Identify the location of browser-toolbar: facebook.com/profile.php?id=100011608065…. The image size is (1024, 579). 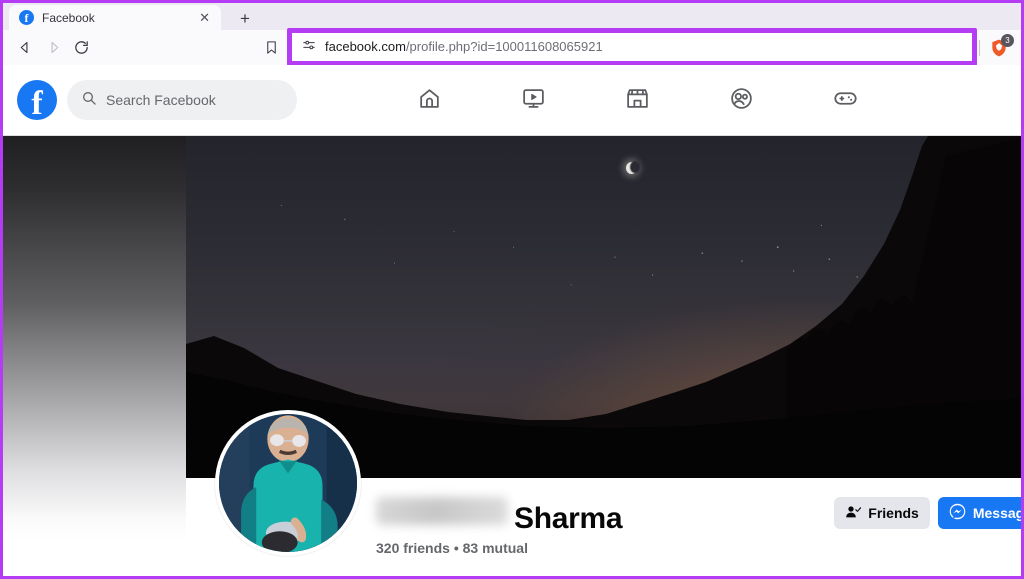
(512, 46).